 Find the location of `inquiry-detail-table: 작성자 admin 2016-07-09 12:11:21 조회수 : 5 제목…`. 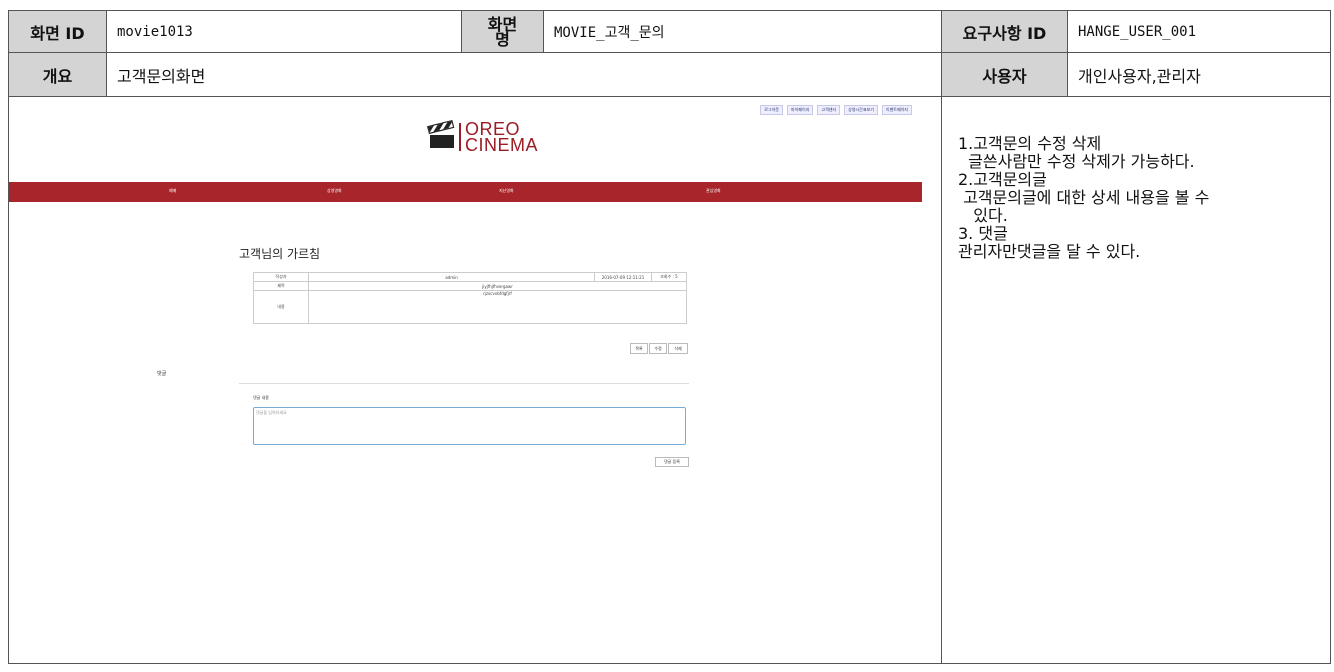

inquiry-detail-table: 작성자 admin 2016-07-09 12:11:21 조회수 : 5 제목… is located at coordinates (470, 298).